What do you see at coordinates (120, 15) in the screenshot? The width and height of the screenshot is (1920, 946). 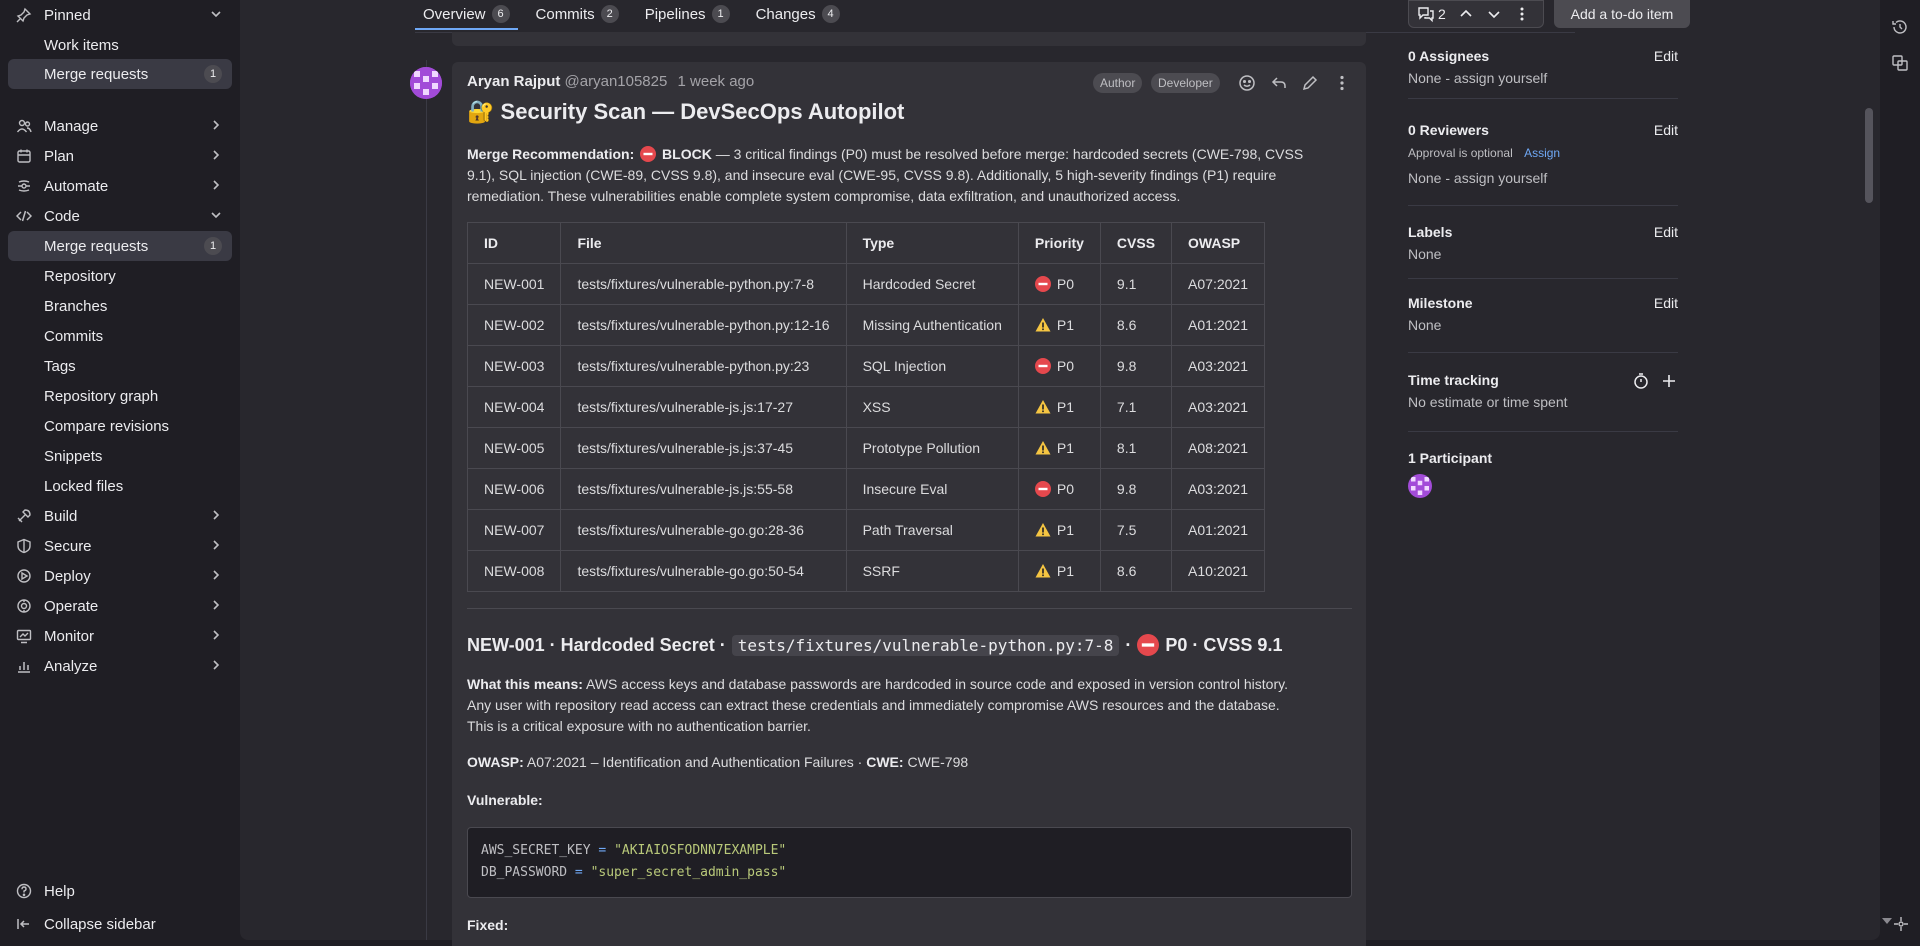 I see `sidebar-item-pinned: Pinned` at bounding box center [120, 15].